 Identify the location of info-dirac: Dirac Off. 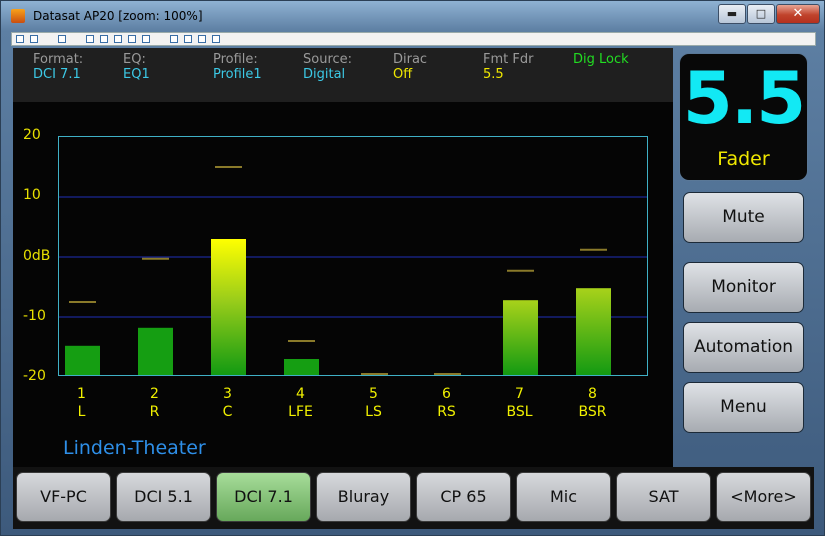
(410, 67).